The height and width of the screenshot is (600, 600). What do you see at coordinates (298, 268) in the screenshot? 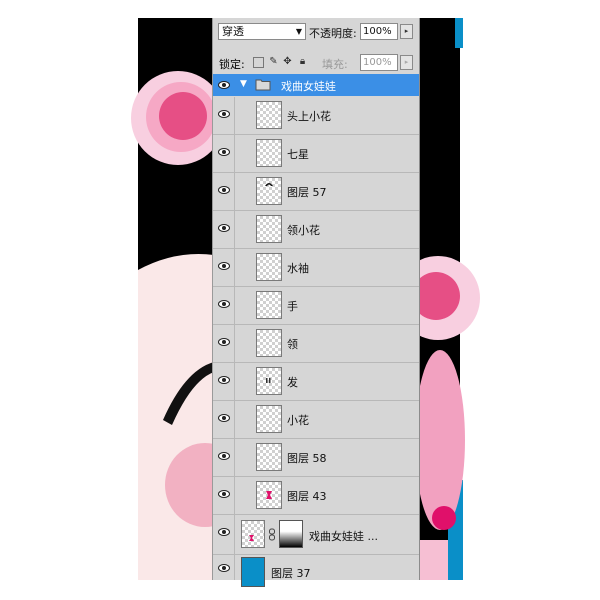
I see `layer-name: 水袖` at bounding box center [298, 268].